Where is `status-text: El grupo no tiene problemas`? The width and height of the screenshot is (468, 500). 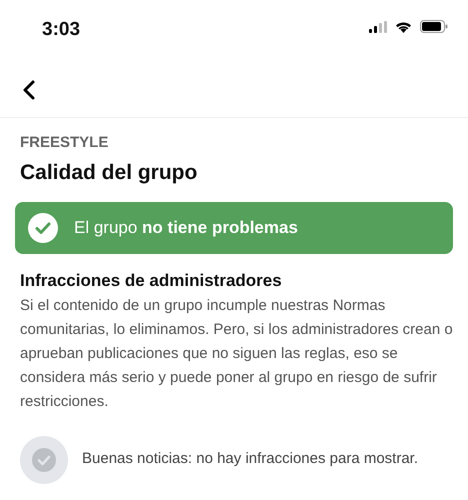 status-text: El grupo no tiene problemas is located at coordinates (186, 228).